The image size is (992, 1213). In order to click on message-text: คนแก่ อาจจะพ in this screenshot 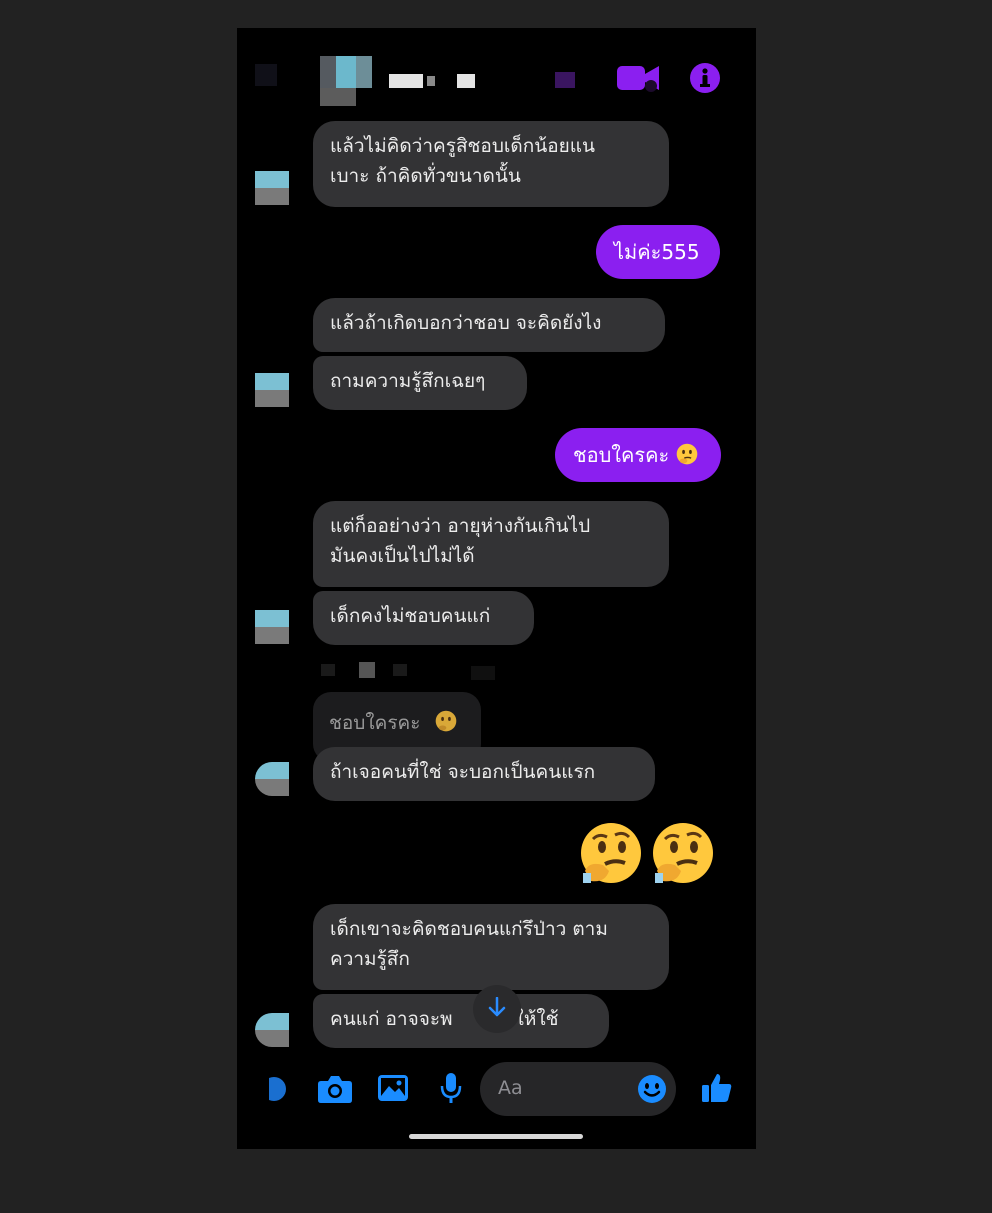, I will do `click(391, 1019)`.